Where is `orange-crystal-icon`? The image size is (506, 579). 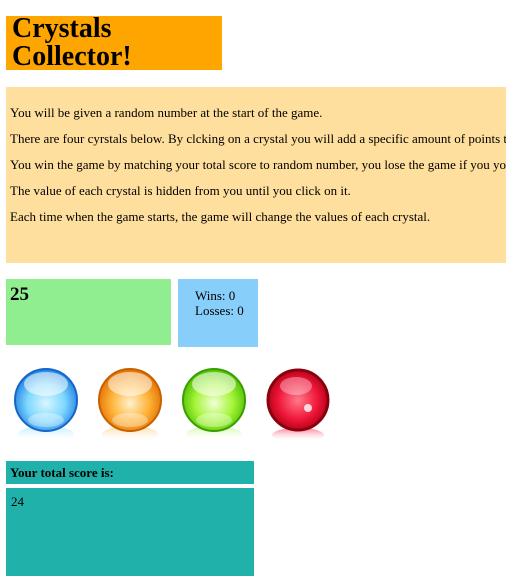
orange-crystal-icon is located at coordinates (130, 405).